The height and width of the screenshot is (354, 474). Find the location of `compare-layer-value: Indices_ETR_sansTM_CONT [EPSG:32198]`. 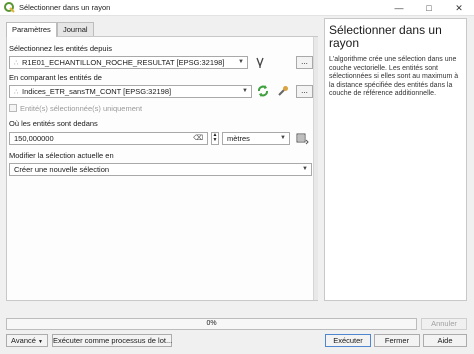

compare-layer-value: Indices_ETR_sansTM_CONT [EPSG:32198] is located at coordinates (97, 91).